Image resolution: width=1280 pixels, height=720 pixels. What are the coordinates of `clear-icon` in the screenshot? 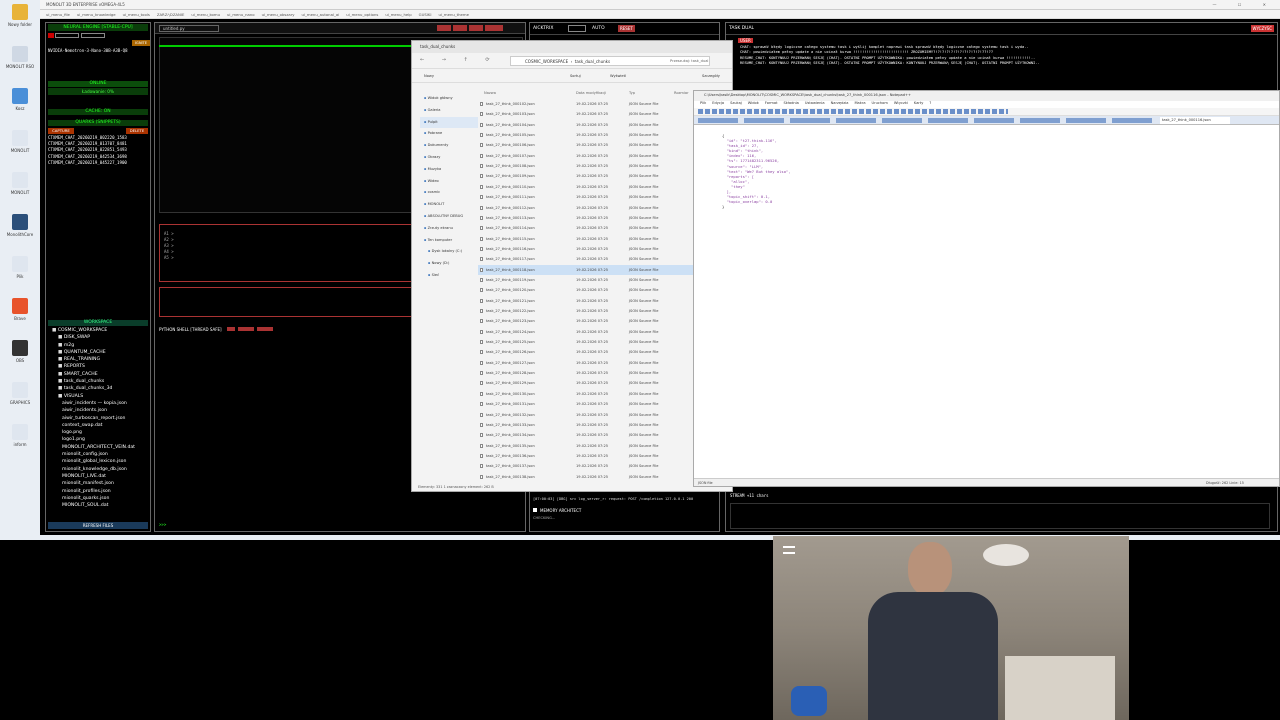 It's located at (476, 28).